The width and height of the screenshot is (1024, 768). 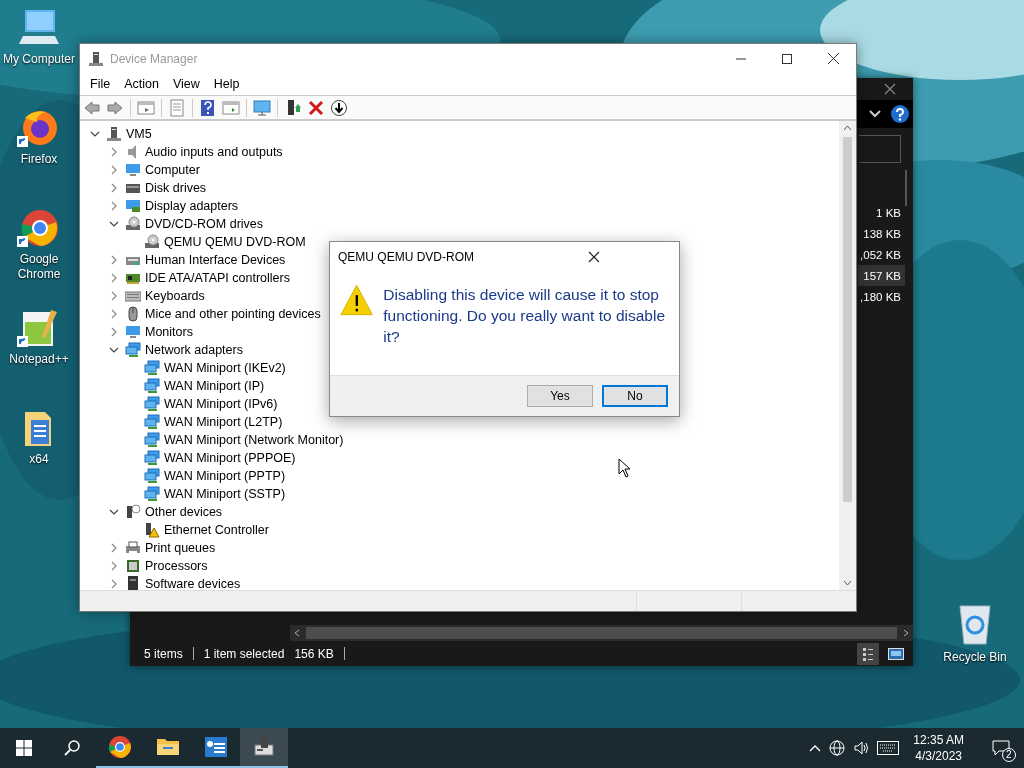 I want to click on window-title: Device Manager, so click(x=154, y=58).